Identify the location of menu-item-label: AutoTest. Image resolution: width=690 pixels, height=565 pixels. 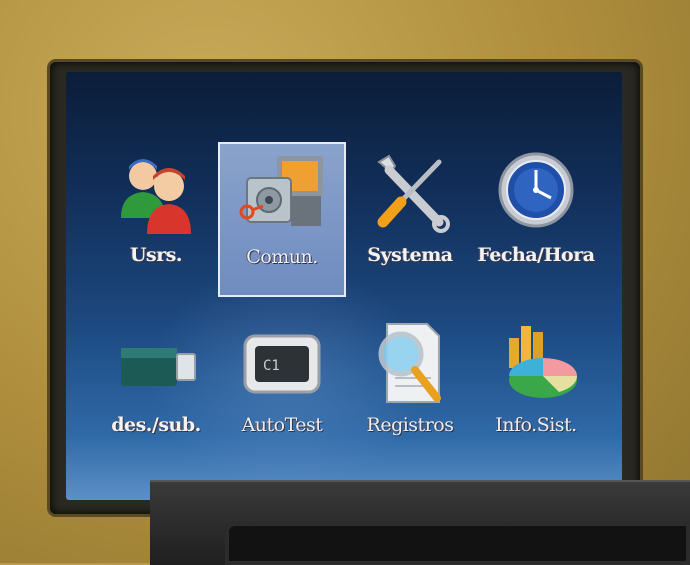
(282, 425).